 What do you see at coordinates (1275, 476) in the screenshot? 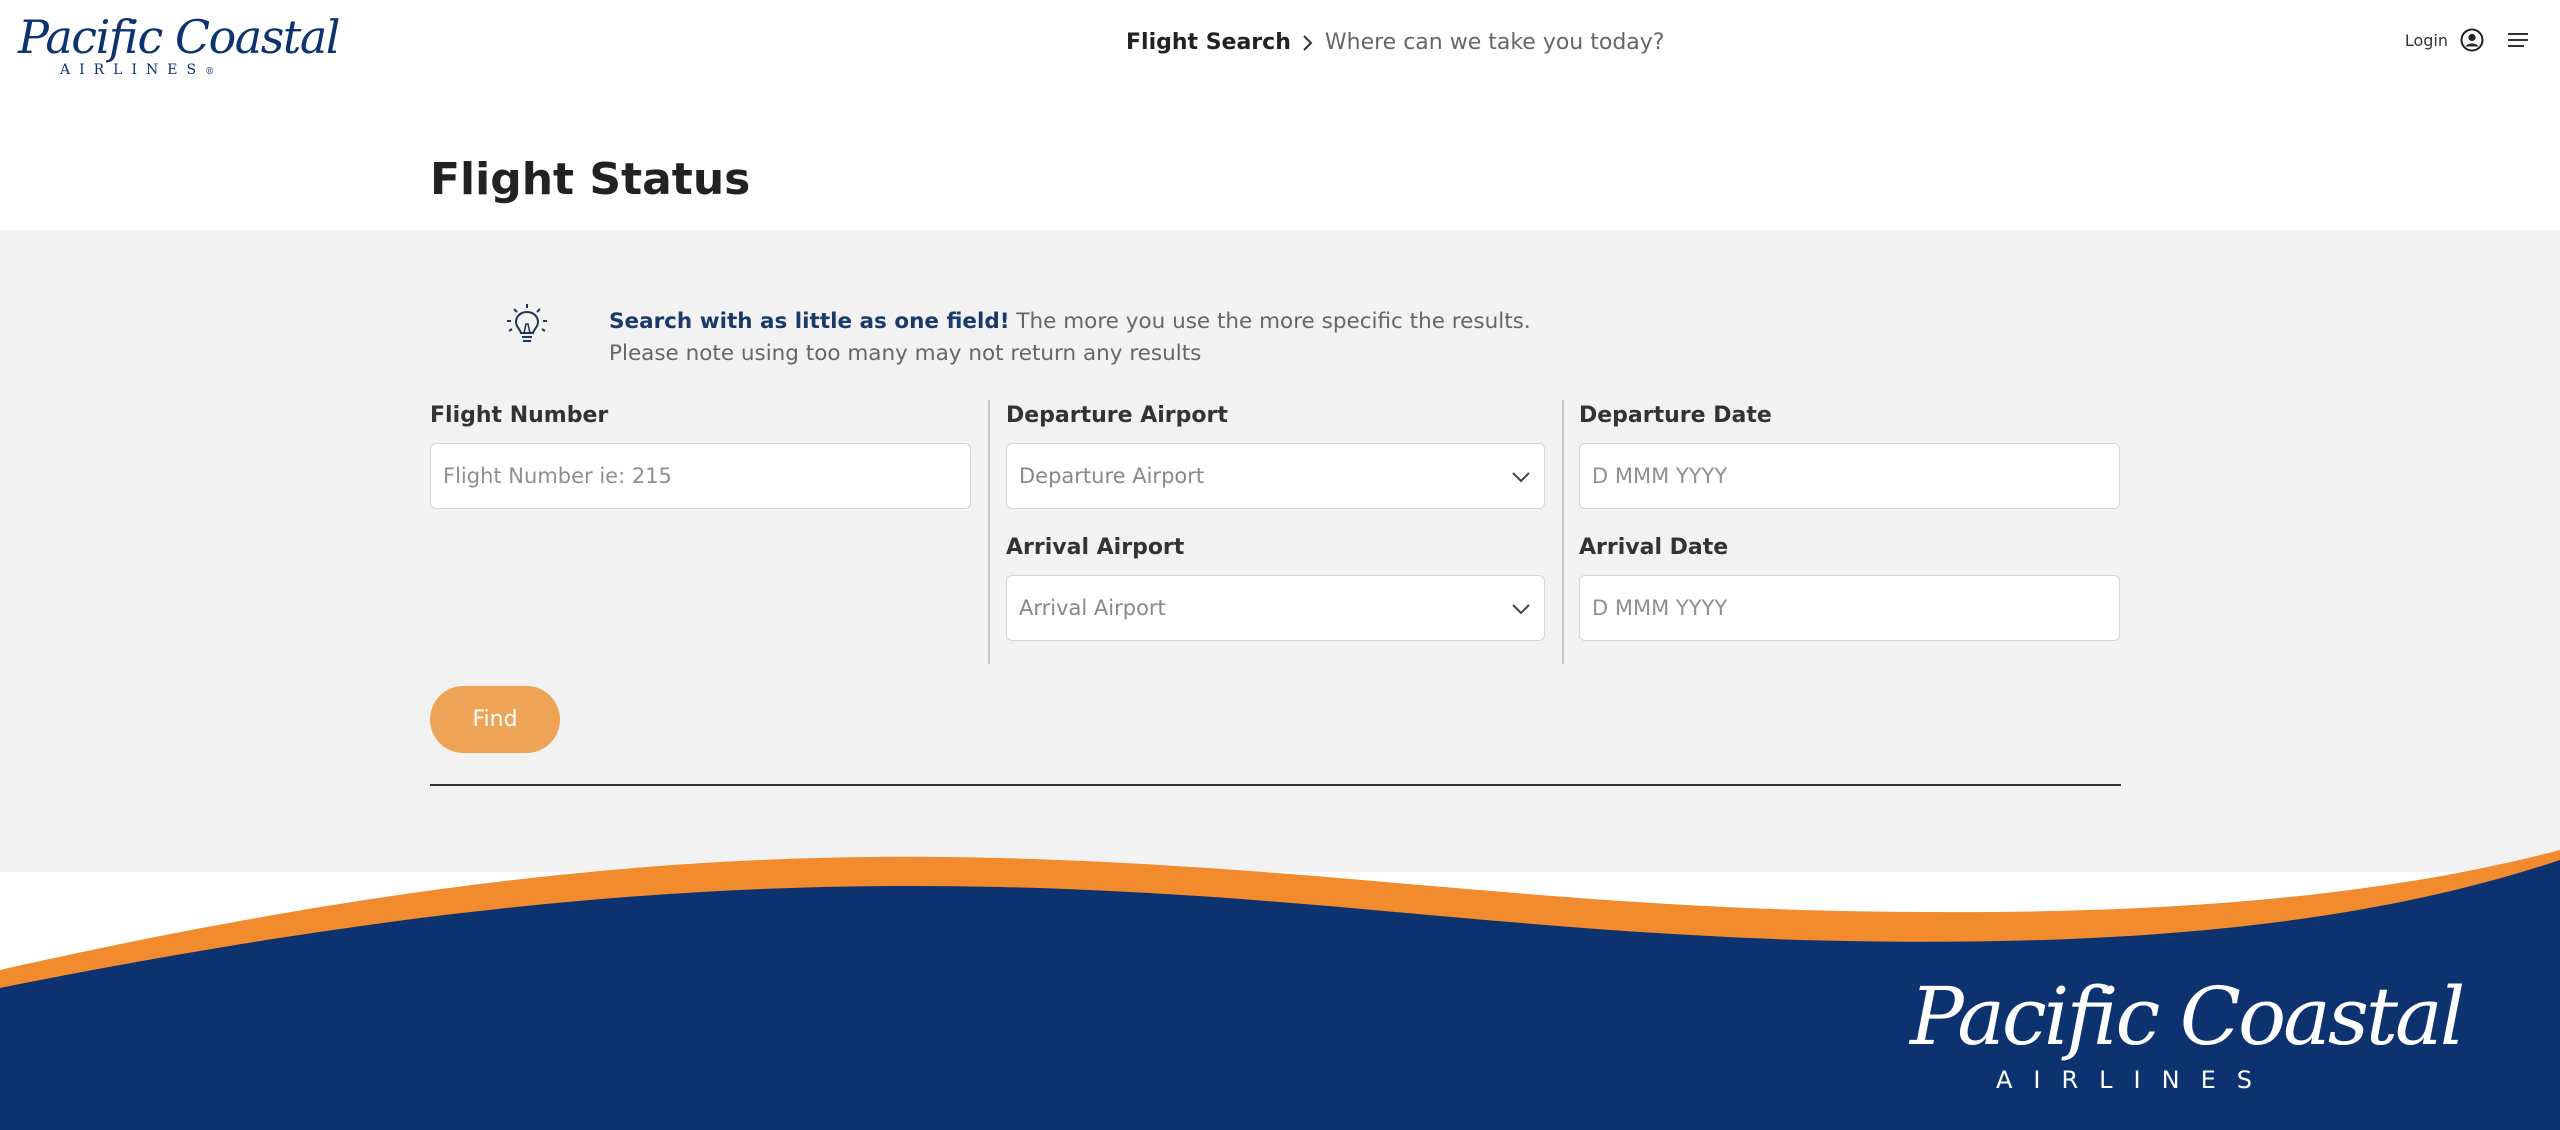
I see `departure-airport-select: Departure Airport` at bounding box center [1275, 476].